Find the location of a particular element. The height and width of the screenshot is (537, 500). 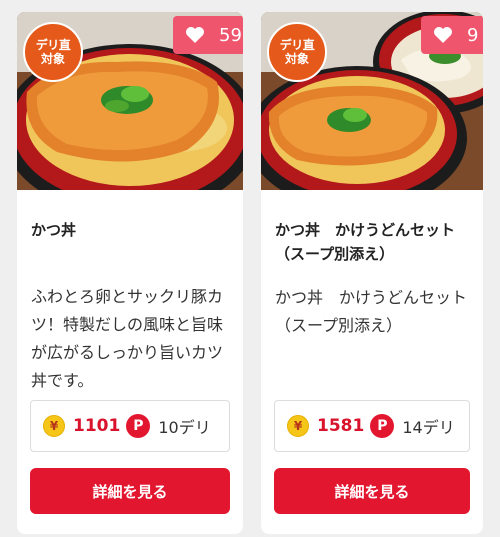

point-value: 10デリ is located at coordinates (184, 427).